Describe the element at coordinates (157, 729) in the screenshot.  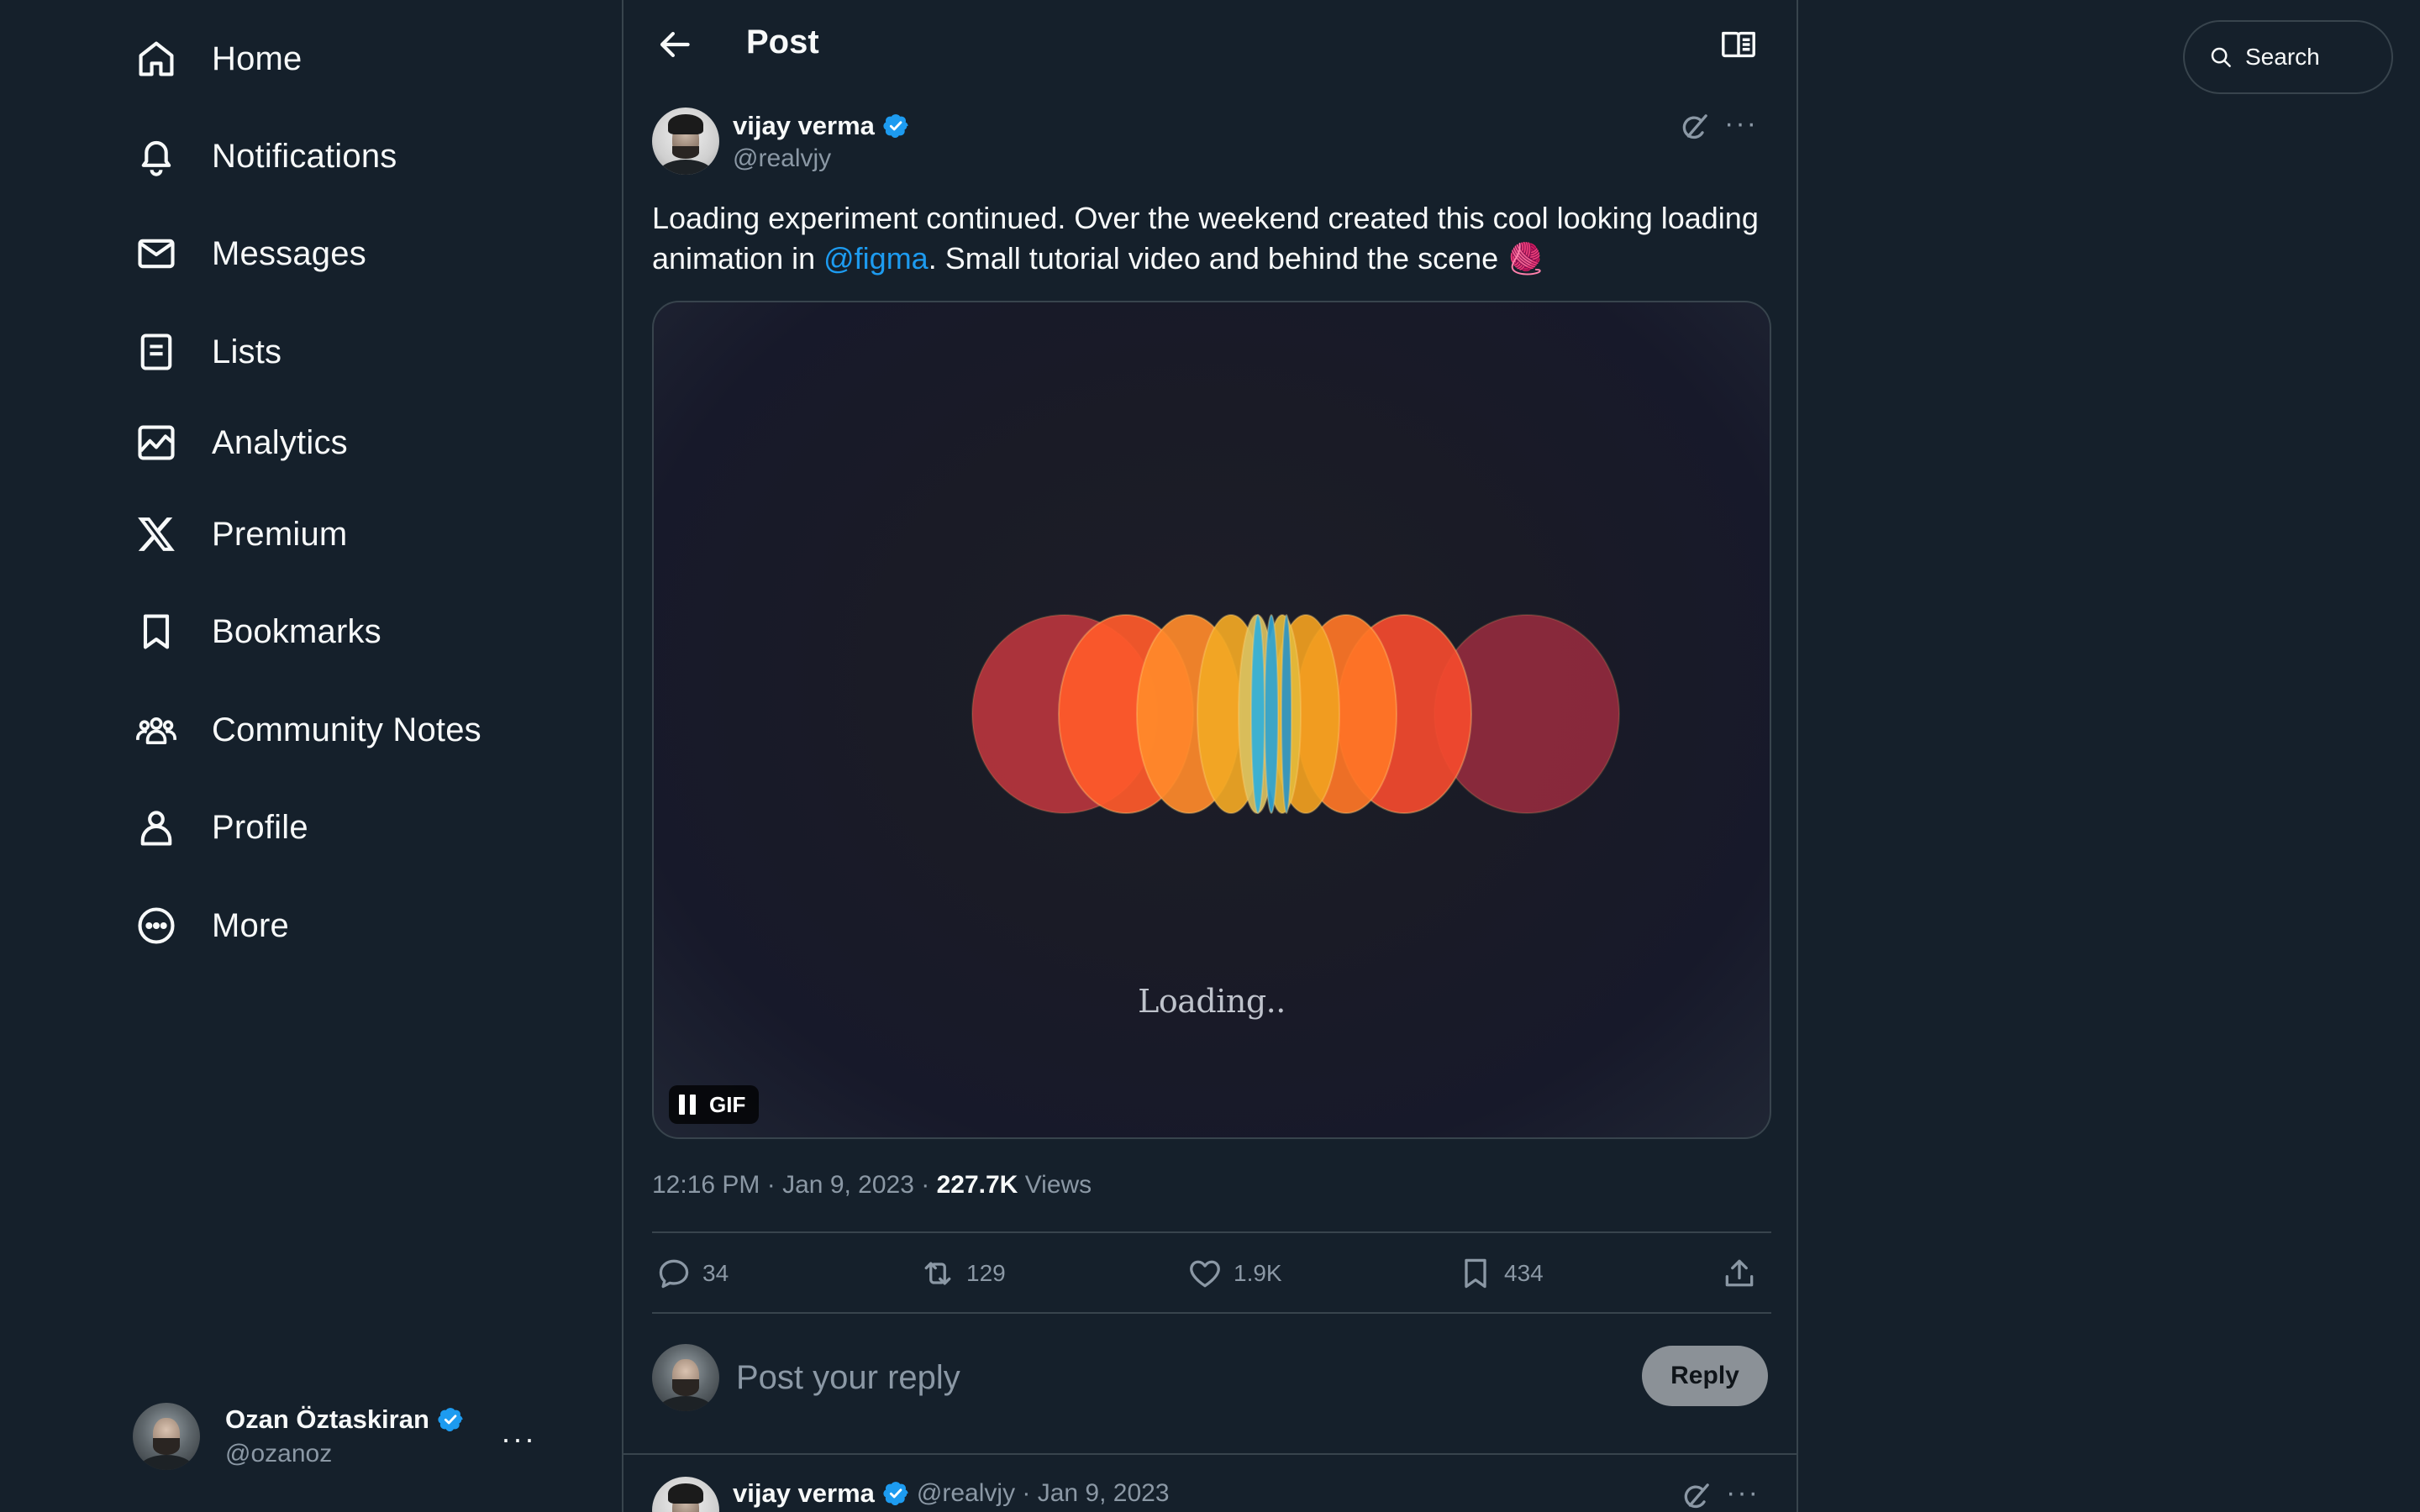
I see `community-icon` at that location.